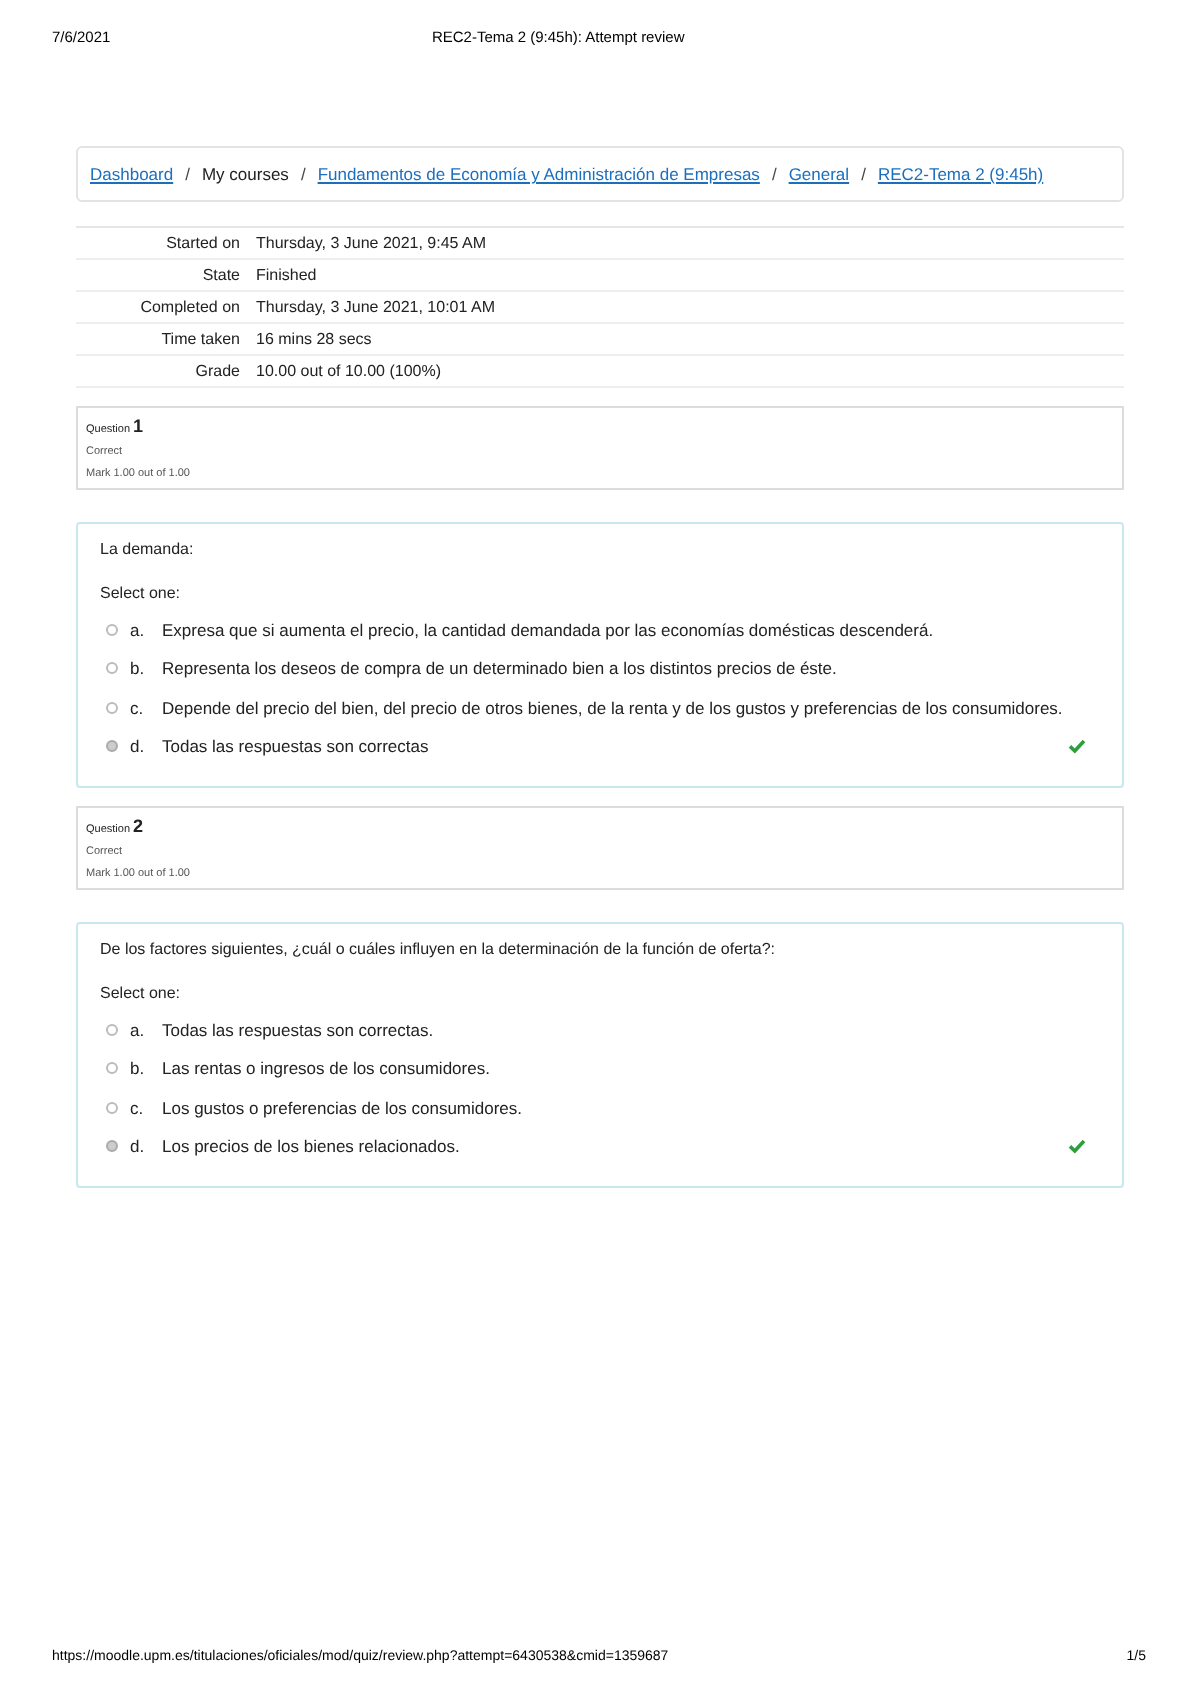 This screenshot has height=1696, width=1198. What do you see at coordinates (221, 275) in the screenshot?
I see `summary-label: State` at bounding box center [221, 275].